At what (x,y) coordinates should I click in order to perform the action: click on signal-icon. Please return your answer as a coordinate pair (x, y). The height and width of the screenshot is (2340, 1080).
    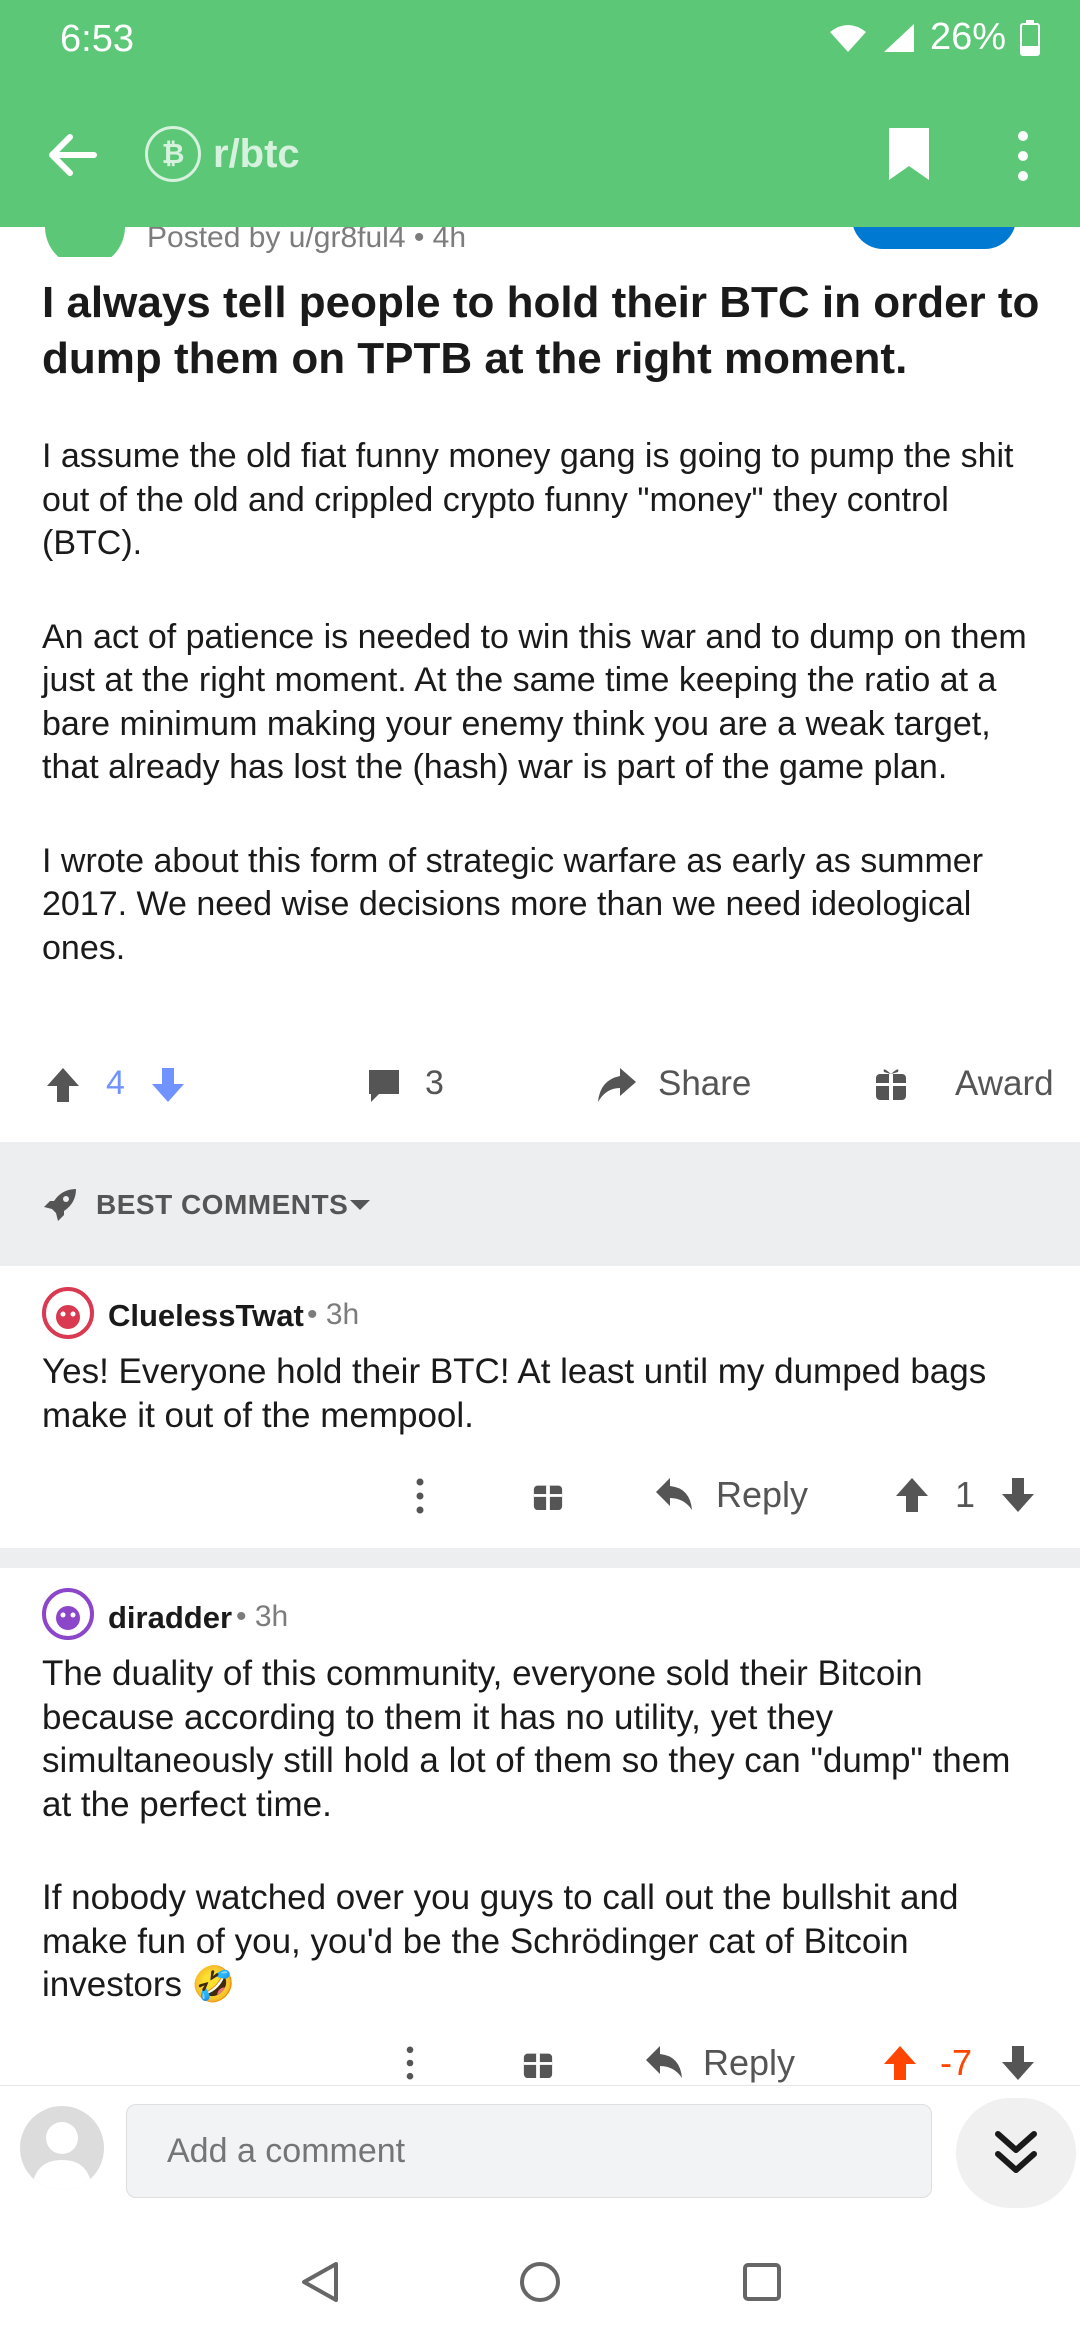
    Looking at the image, I should click on (898, 37).